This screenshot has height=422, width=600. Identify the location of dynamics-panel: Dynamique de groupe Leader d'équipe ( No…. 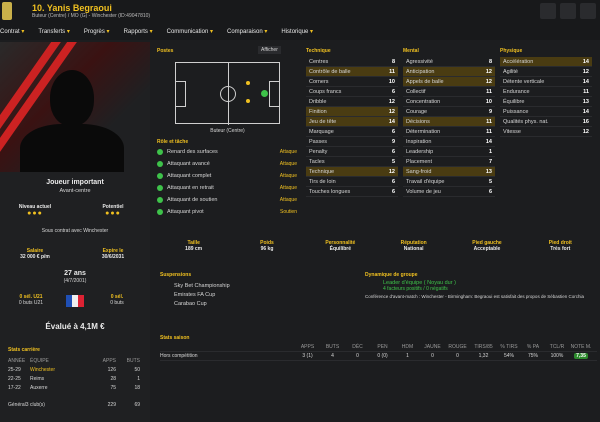
(480, 286).